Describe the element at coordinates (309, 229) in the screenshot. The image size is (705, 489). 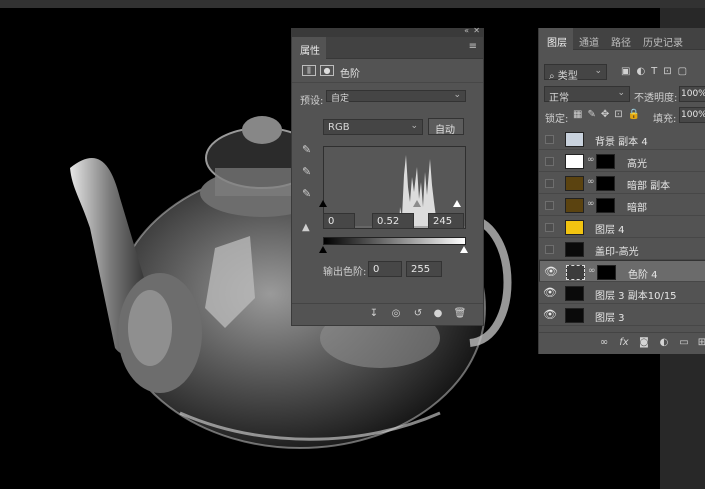
I see `clipping-warning-icon: ▲` at that location.